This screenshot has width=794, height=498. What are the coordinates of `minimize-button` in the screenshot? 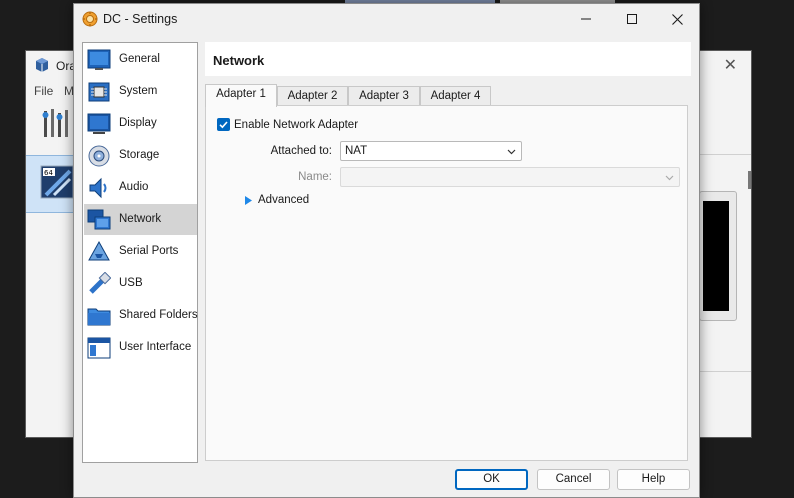 It's located at (586, 19).